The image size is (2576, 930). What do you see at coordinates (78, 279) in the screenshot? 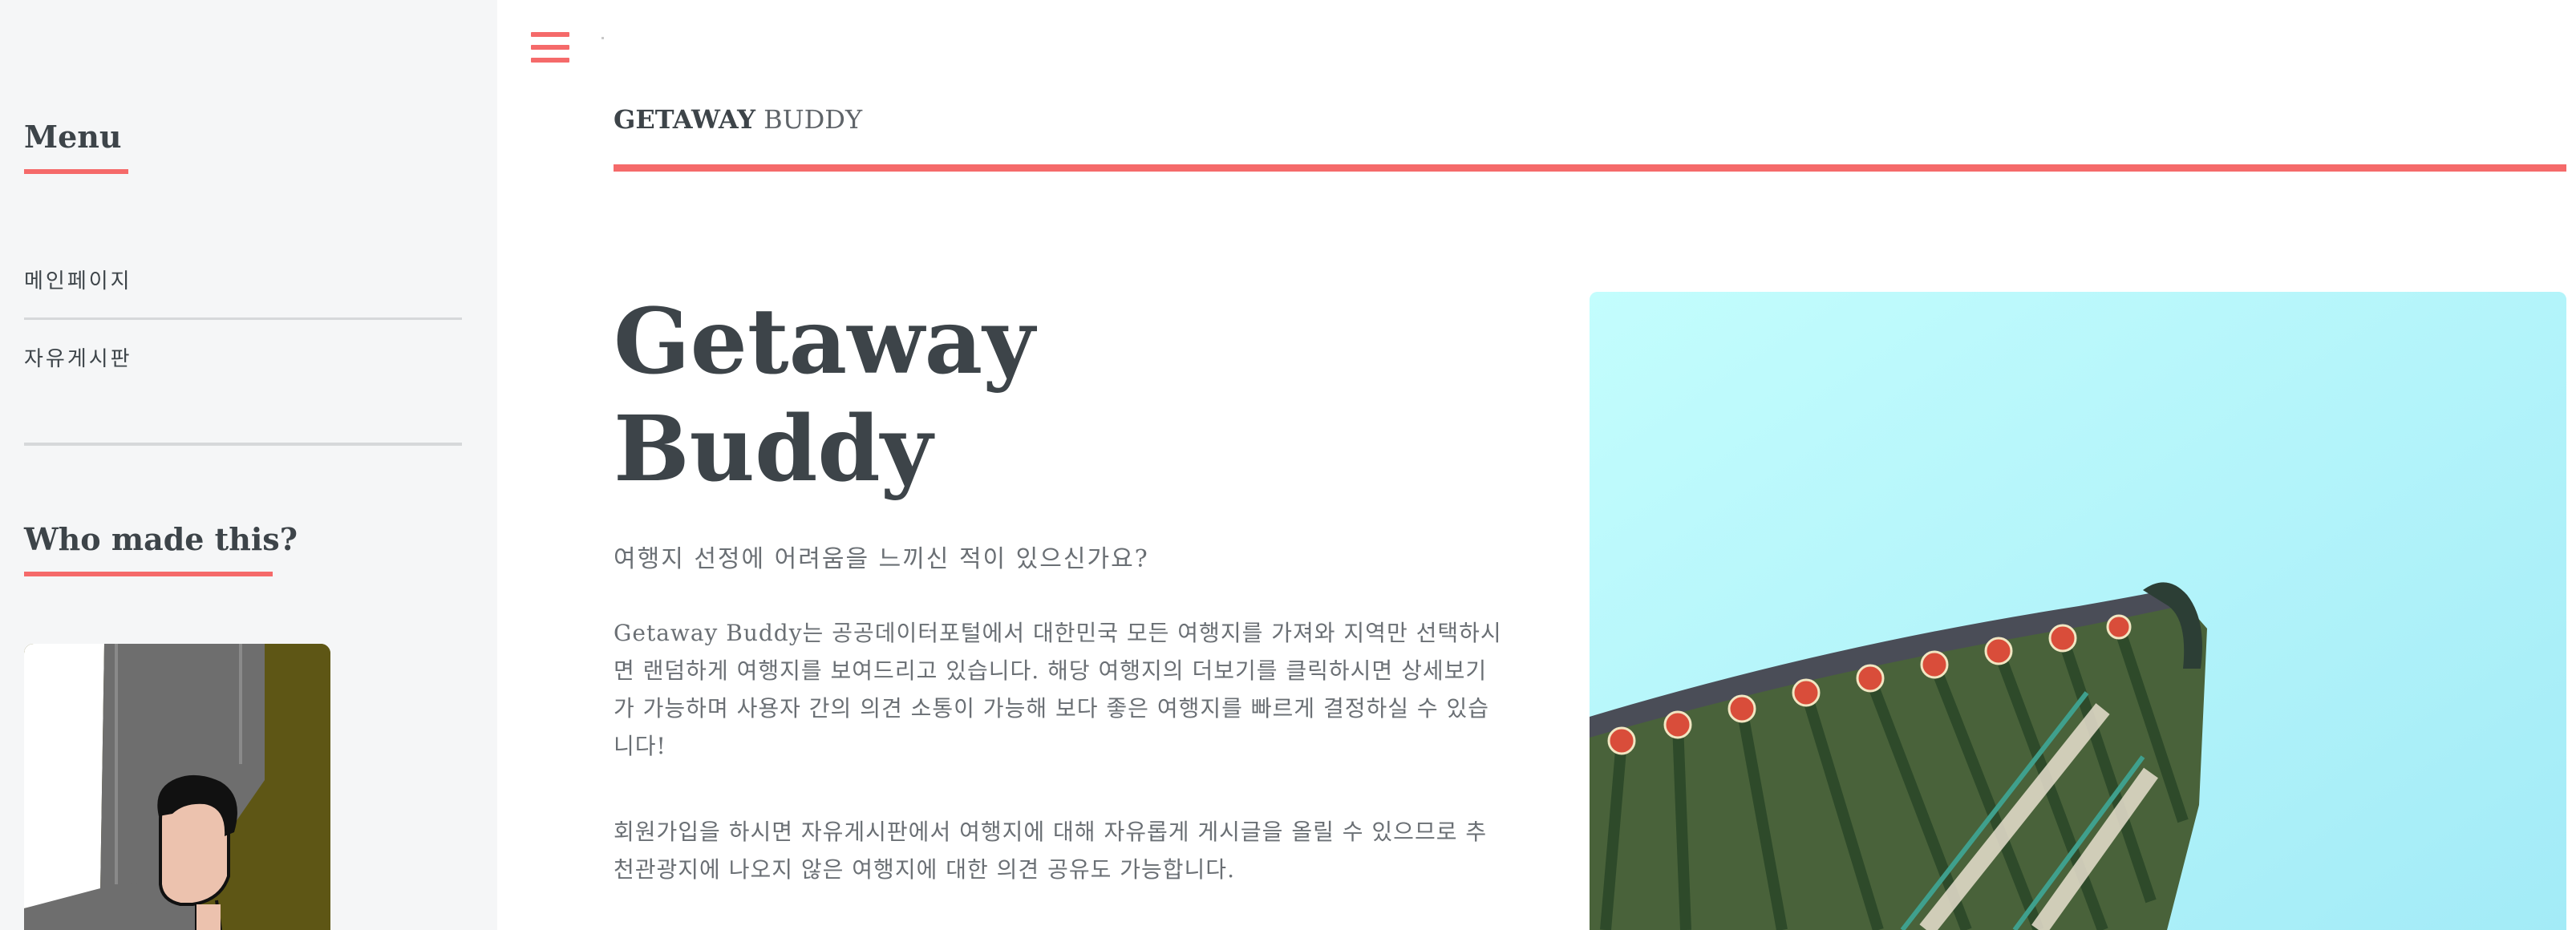
I see `menu-link-main: 메인페이지` at bounding box center [78, 279].